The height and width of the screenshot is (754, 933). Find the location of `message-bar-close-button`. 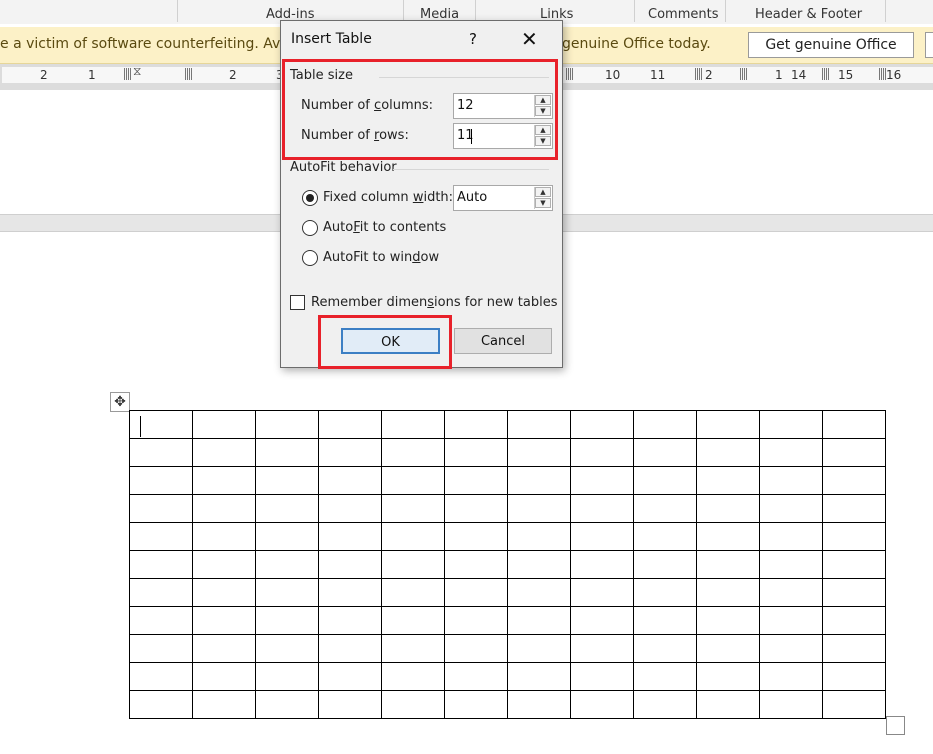

message-bar-close-button is located at coordinates (929, 45).